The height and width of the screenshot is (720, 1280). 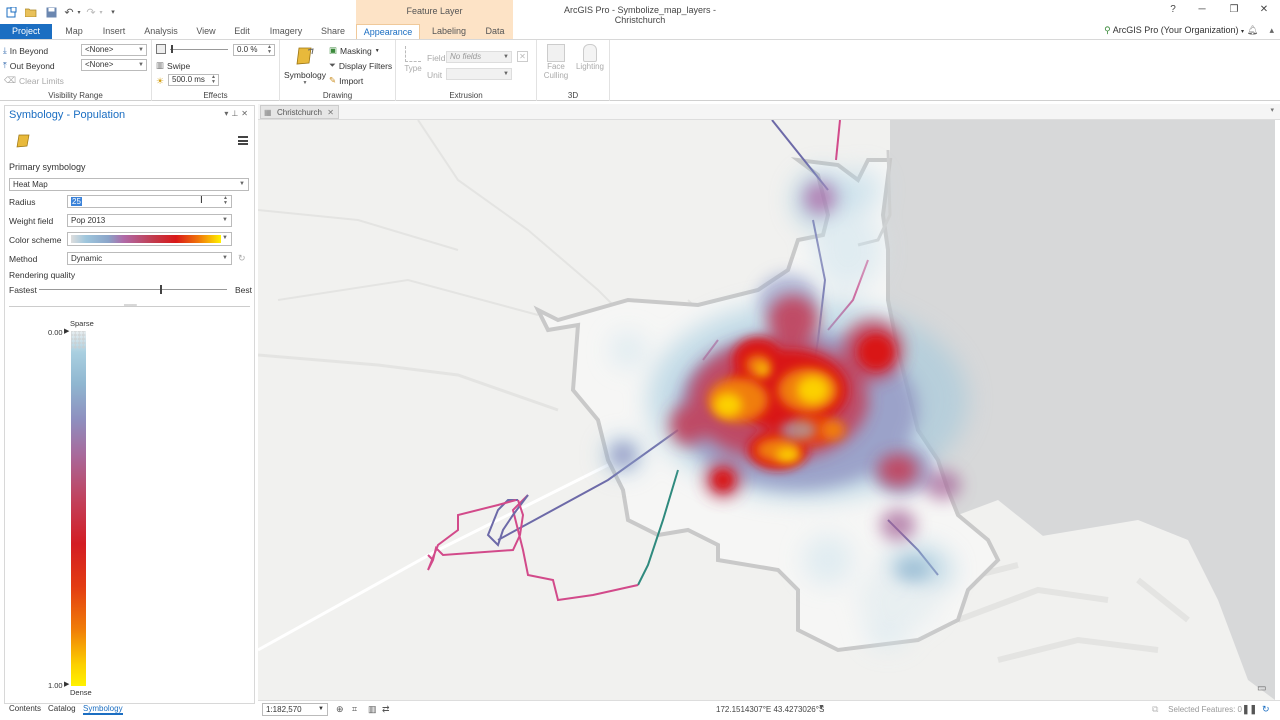 I want to click on import-symbology-button: ✎ Import, so click(x=346, y=80).